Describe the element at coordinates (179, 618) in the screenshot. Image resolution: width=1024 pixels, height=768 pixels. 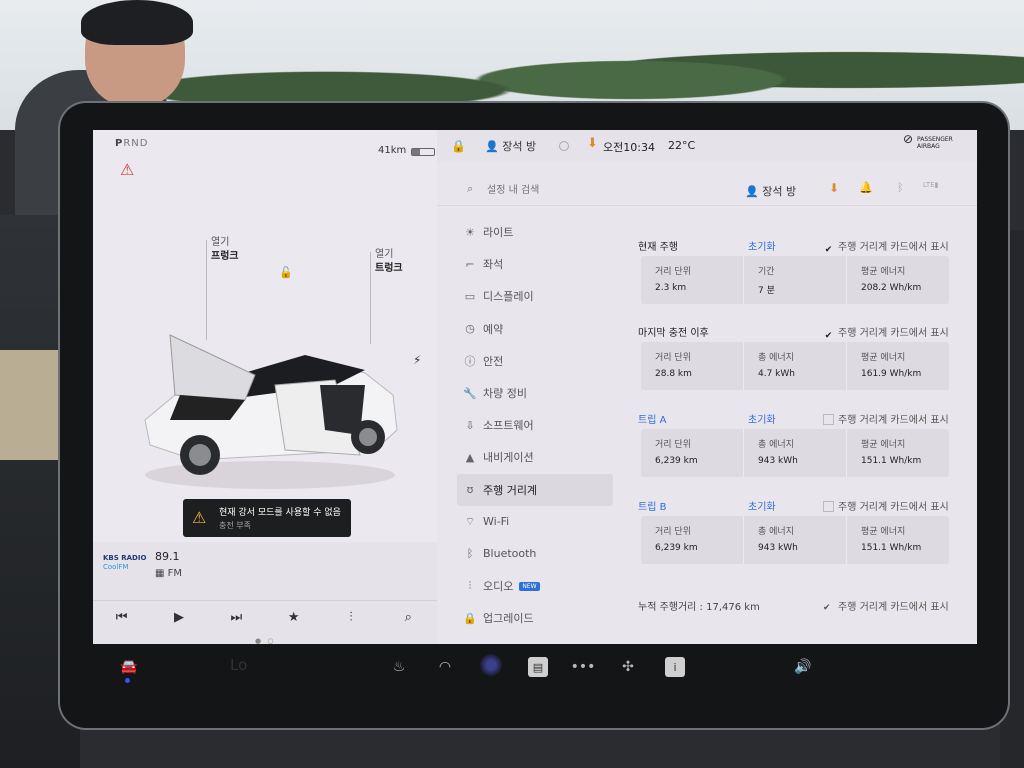
I see `play-button: ▶` at that location.